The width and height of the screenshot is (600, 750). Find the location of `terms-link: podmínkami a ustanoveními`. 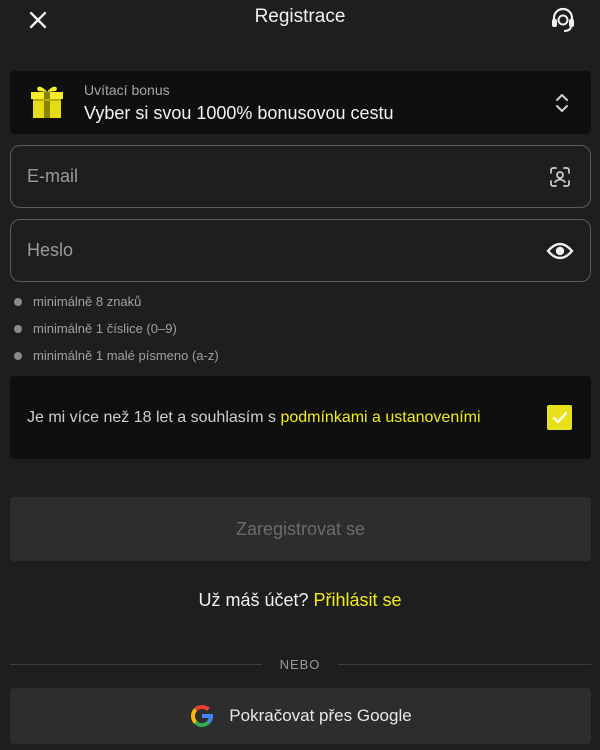

terms-link: podmínkami a ustanoveními is located at coordinates (380, 417).